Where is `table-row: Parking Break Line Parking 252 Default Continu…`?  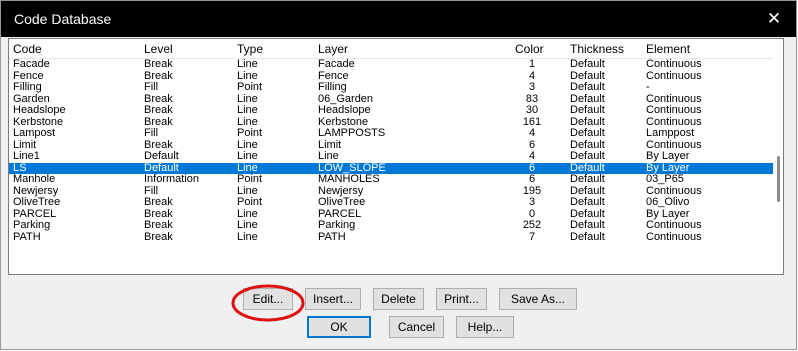 table-row: Parking Break Line Parking 252 Default Continu… is located at coordinates (391, 225).